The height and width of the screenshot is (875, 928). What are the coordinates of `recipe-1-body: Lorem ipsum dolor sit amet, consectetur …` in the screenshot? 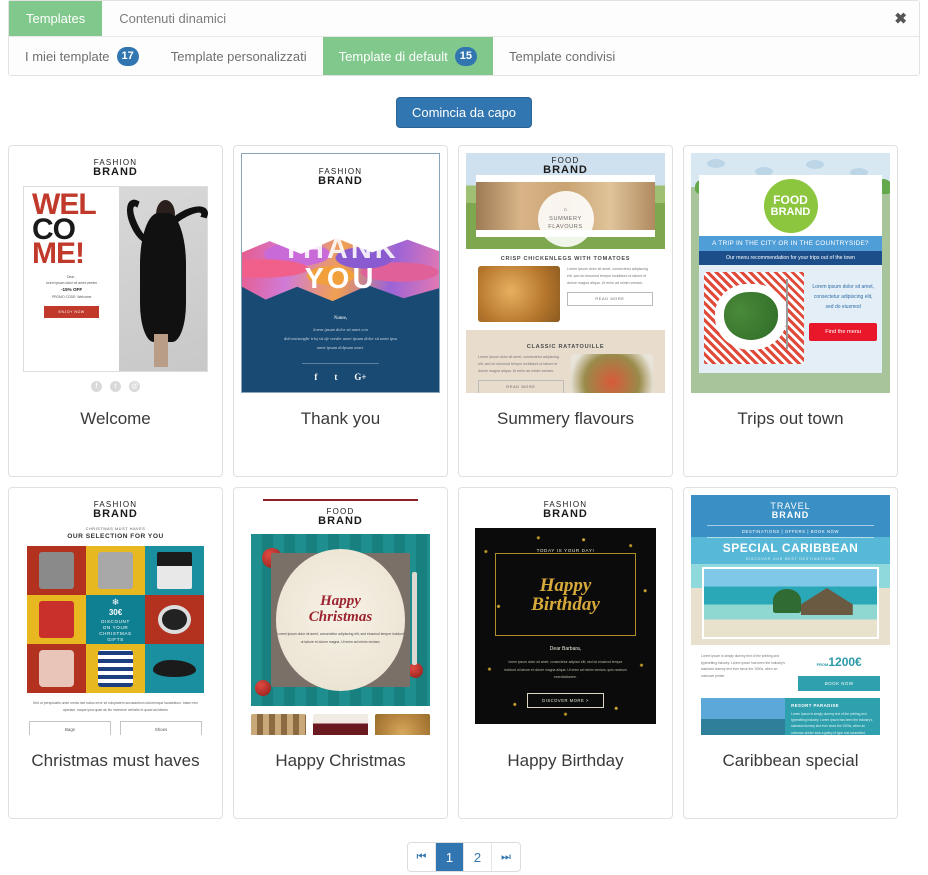 It's located at (607, 276).